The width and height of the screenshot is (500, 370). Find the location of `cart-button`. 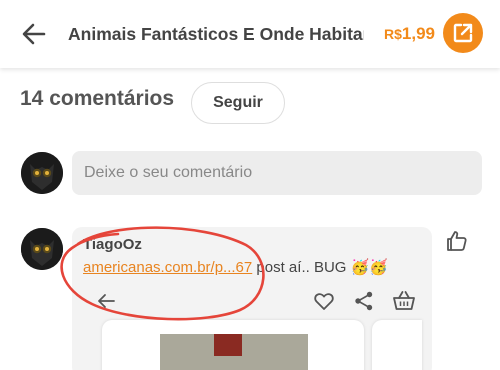

cart-button is located at coordinates (404, 301).